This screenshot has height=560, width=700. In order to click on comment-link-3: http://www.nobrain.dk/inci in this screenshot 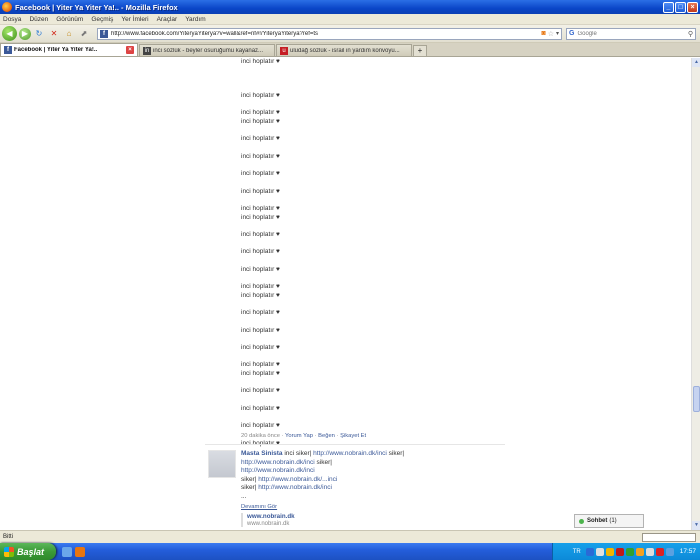, I will do `click(278, 470)`.